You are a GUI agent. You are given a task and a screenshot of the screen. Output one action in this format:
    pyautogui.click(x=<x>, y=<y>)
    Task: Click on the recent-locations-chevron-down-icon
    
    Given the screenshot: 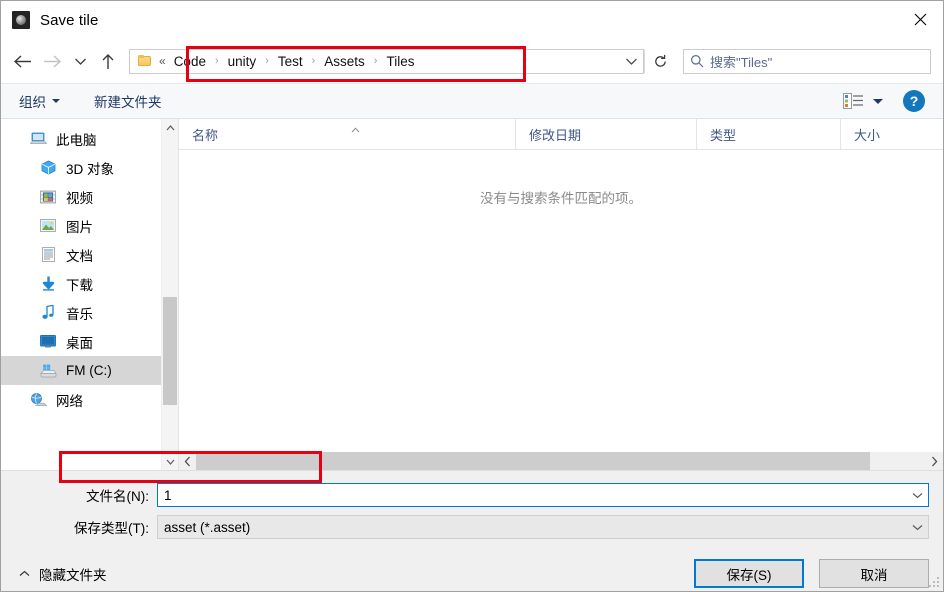 What is the action you would take?
    pyautogui.click(x=80, y=61)
    